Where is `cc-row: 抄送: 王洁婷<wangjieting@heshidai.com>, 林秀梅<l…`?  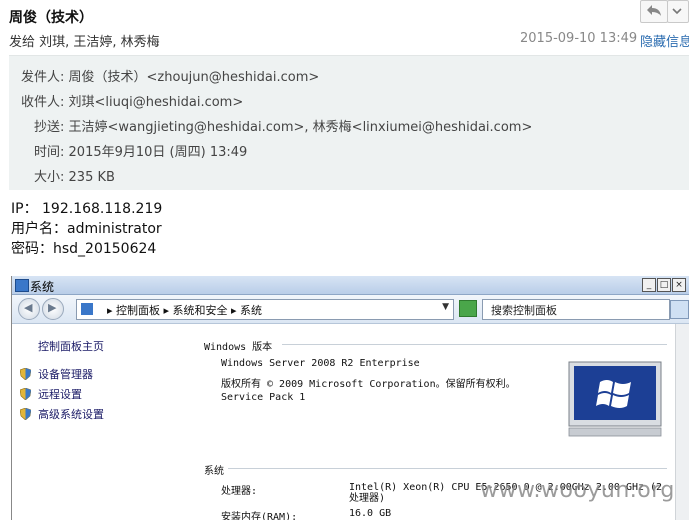
cc-row: 抄送: 王洁婷<wangjieting@heshidai.com>, 林秀梅<l… is located at coordinates (283, 125).